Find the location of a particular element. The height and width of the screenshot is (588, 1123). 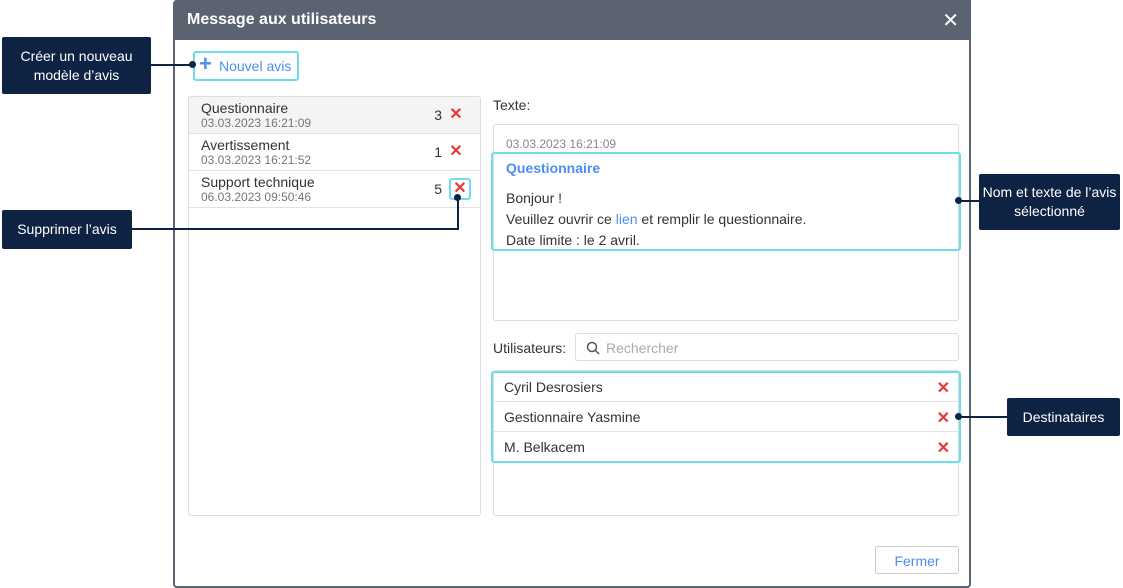

callout-delete: Supprimer l’avis is located at coordinates (67, 229).